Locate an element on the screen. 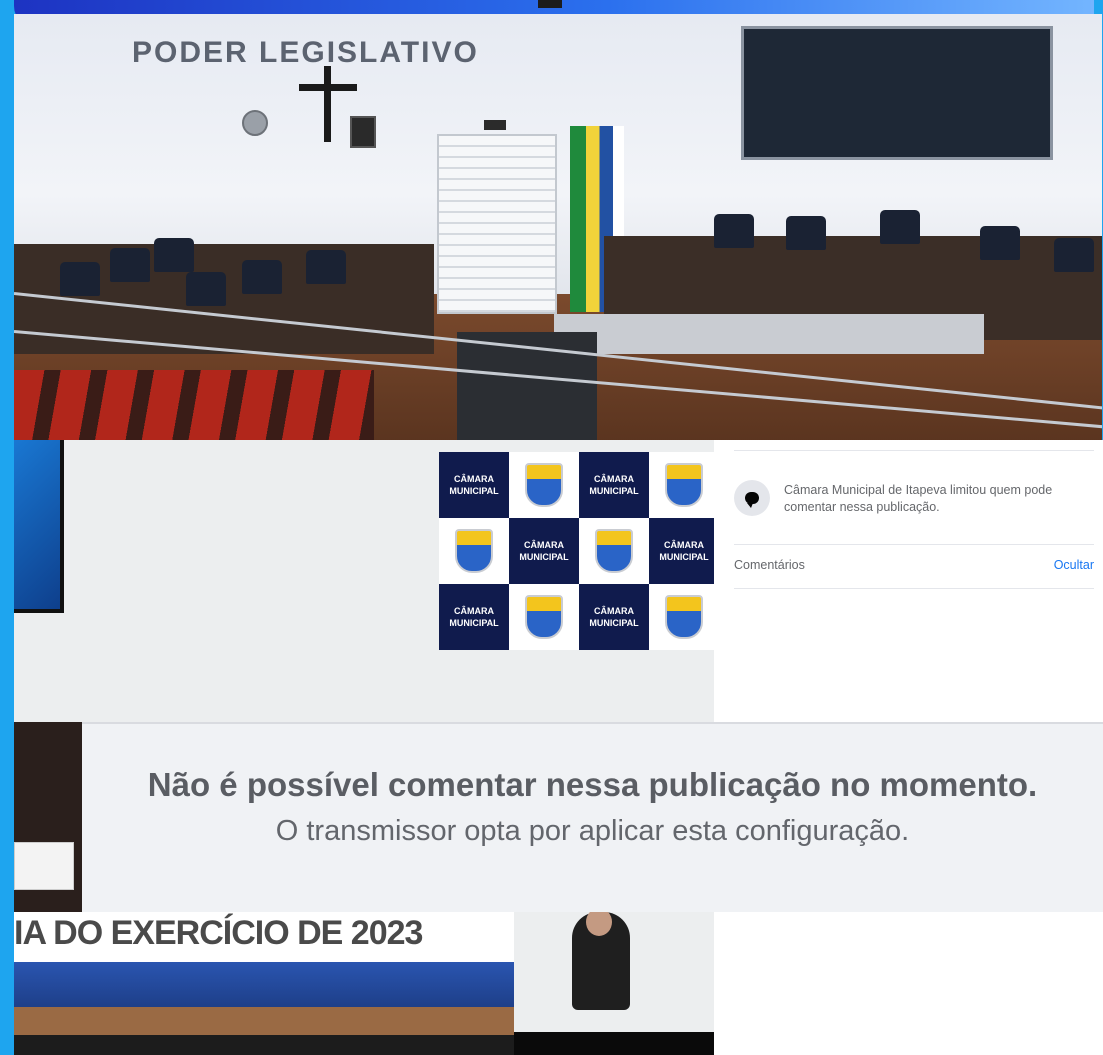 This screenshot has width=1103, height=1055. exit-sign is located at coordinates (495, 125).